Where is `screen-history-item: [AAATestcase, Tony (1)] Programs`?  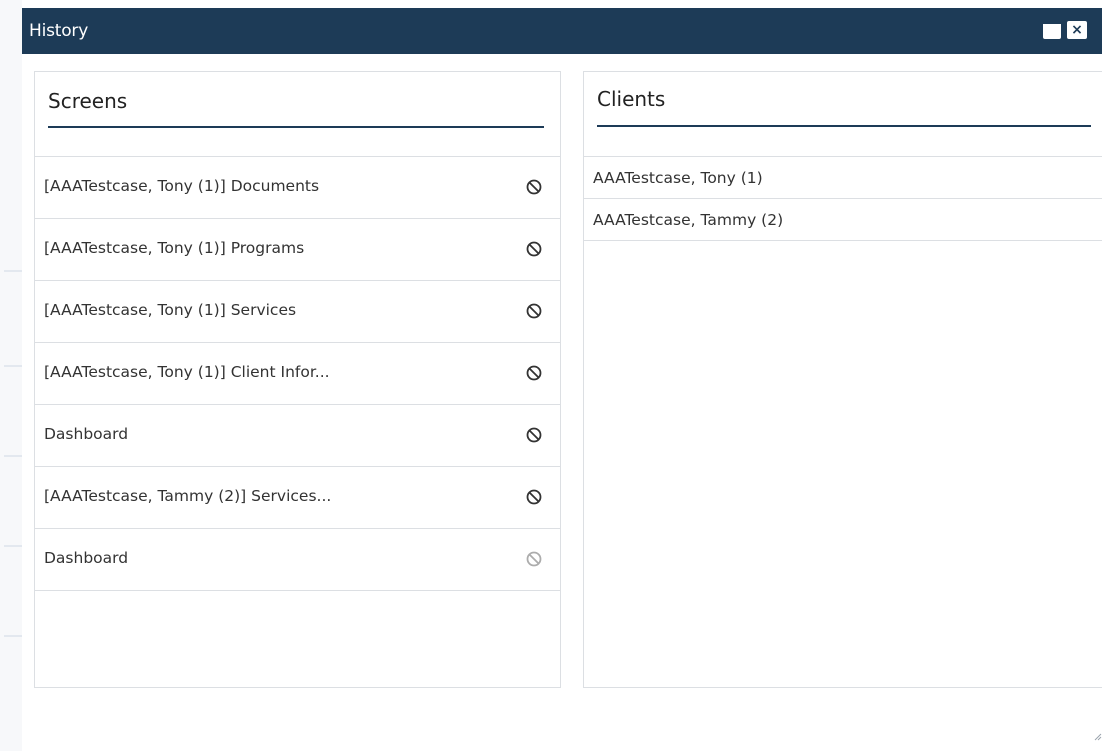
screen-history-item: [AAATestcase, Tony (1)] Programs is located at coordinates (297, 250).